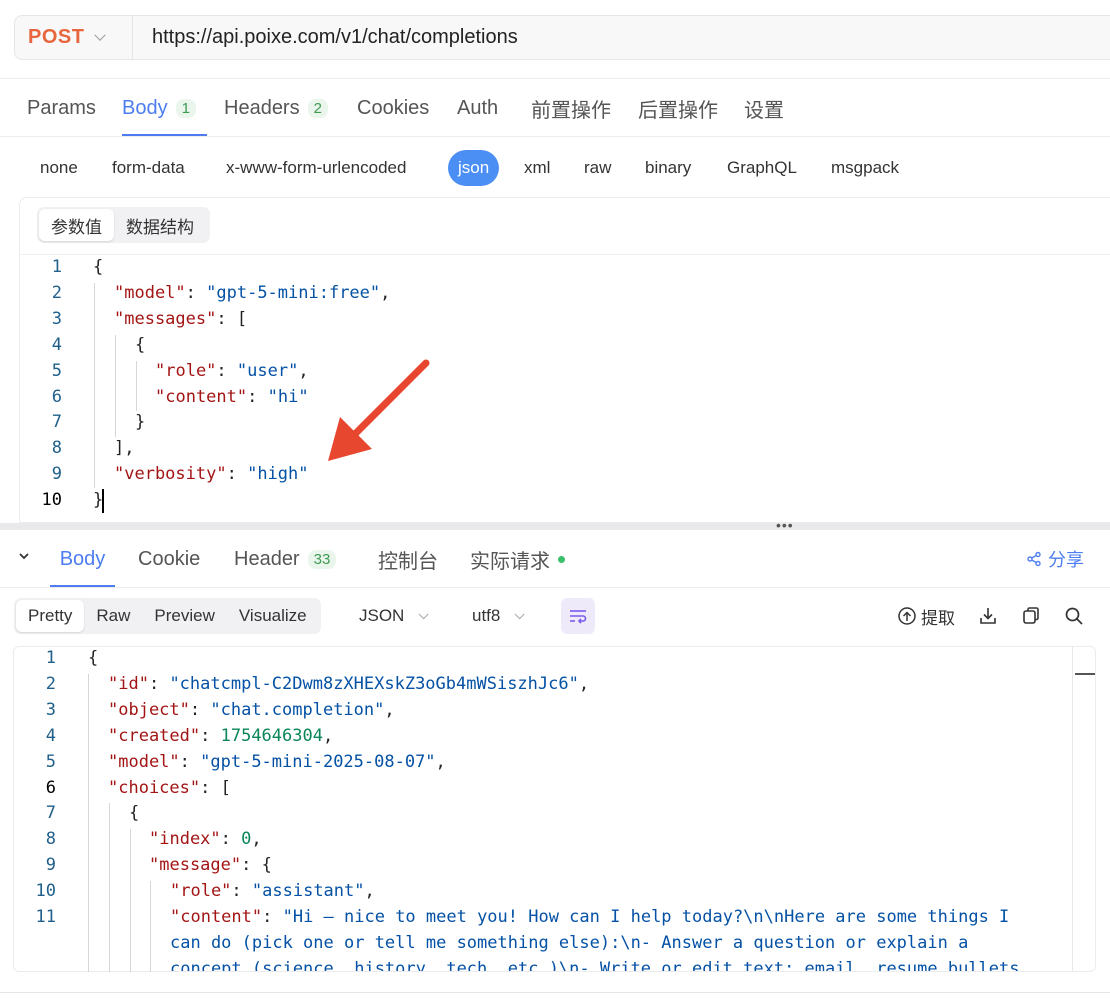  What do you see at coordinates (555, 992) in the screenshot?
I see `divider` at bounding box center [555, 992].